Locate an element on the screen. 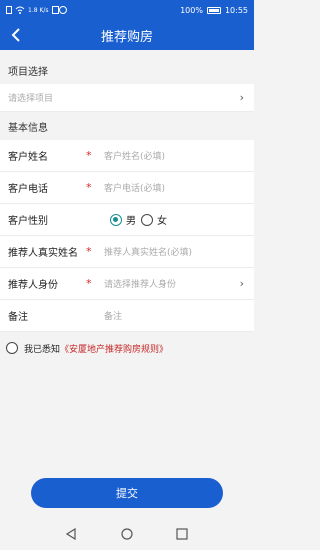  agreement-prefix: 我已悉知 is located at coordinates (42, 349).